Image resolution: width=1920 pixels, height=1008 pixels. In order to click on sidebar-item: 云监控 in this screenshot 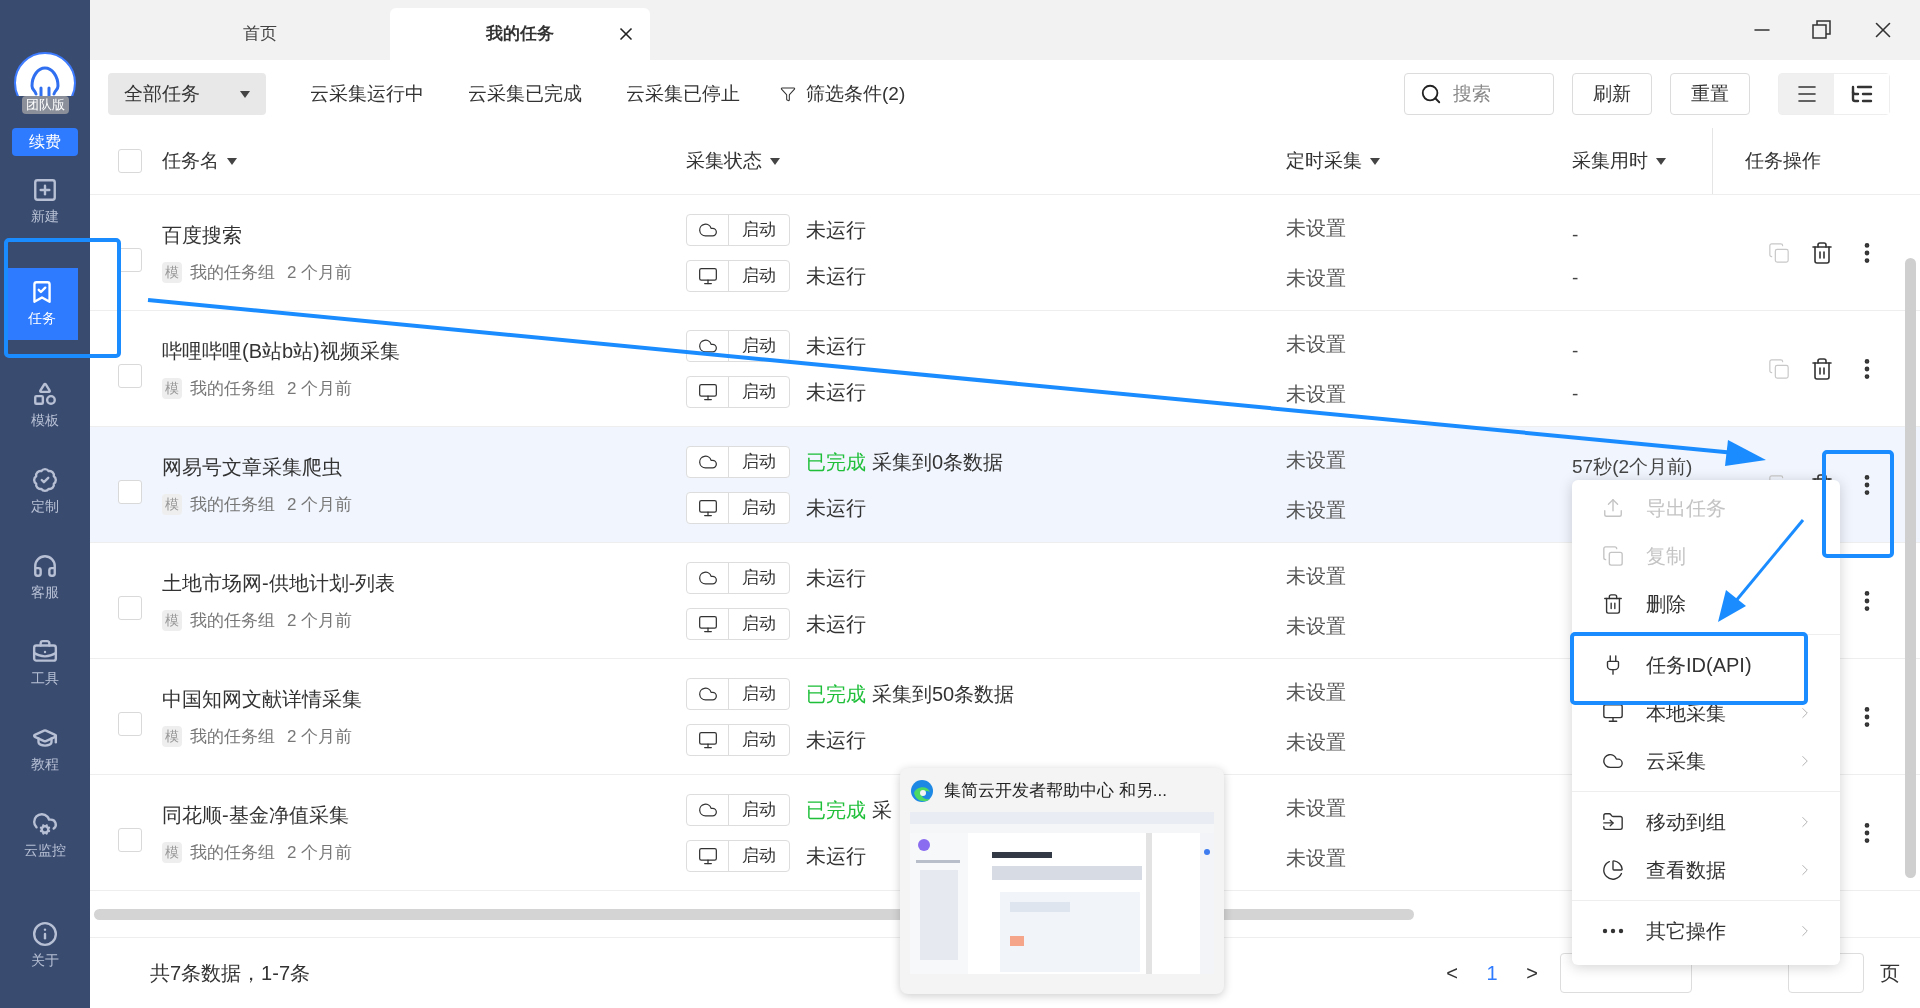, I will do `click(45, 836)`.